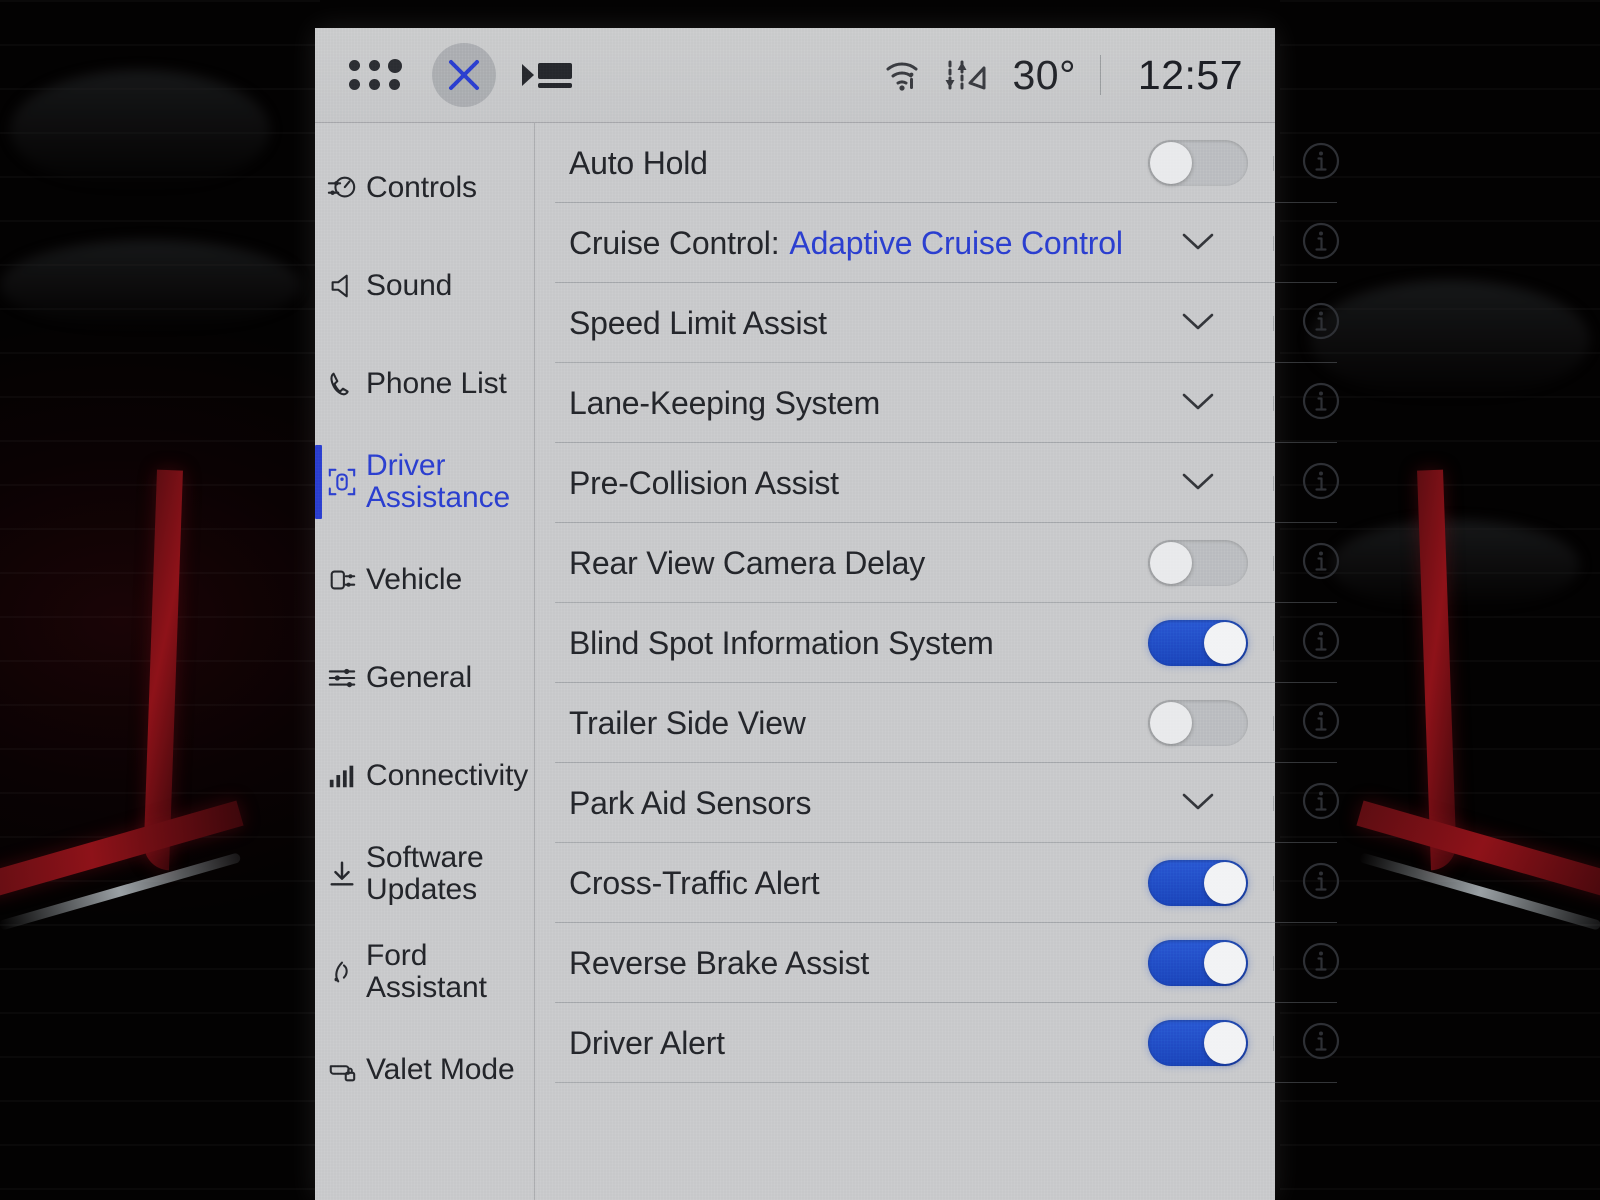 This screenshot has height=1200, width=1600. Describe the element at coordinates (447, 775) in the screenshot. I see `sidebar-item-label: Connectivity` at that location.